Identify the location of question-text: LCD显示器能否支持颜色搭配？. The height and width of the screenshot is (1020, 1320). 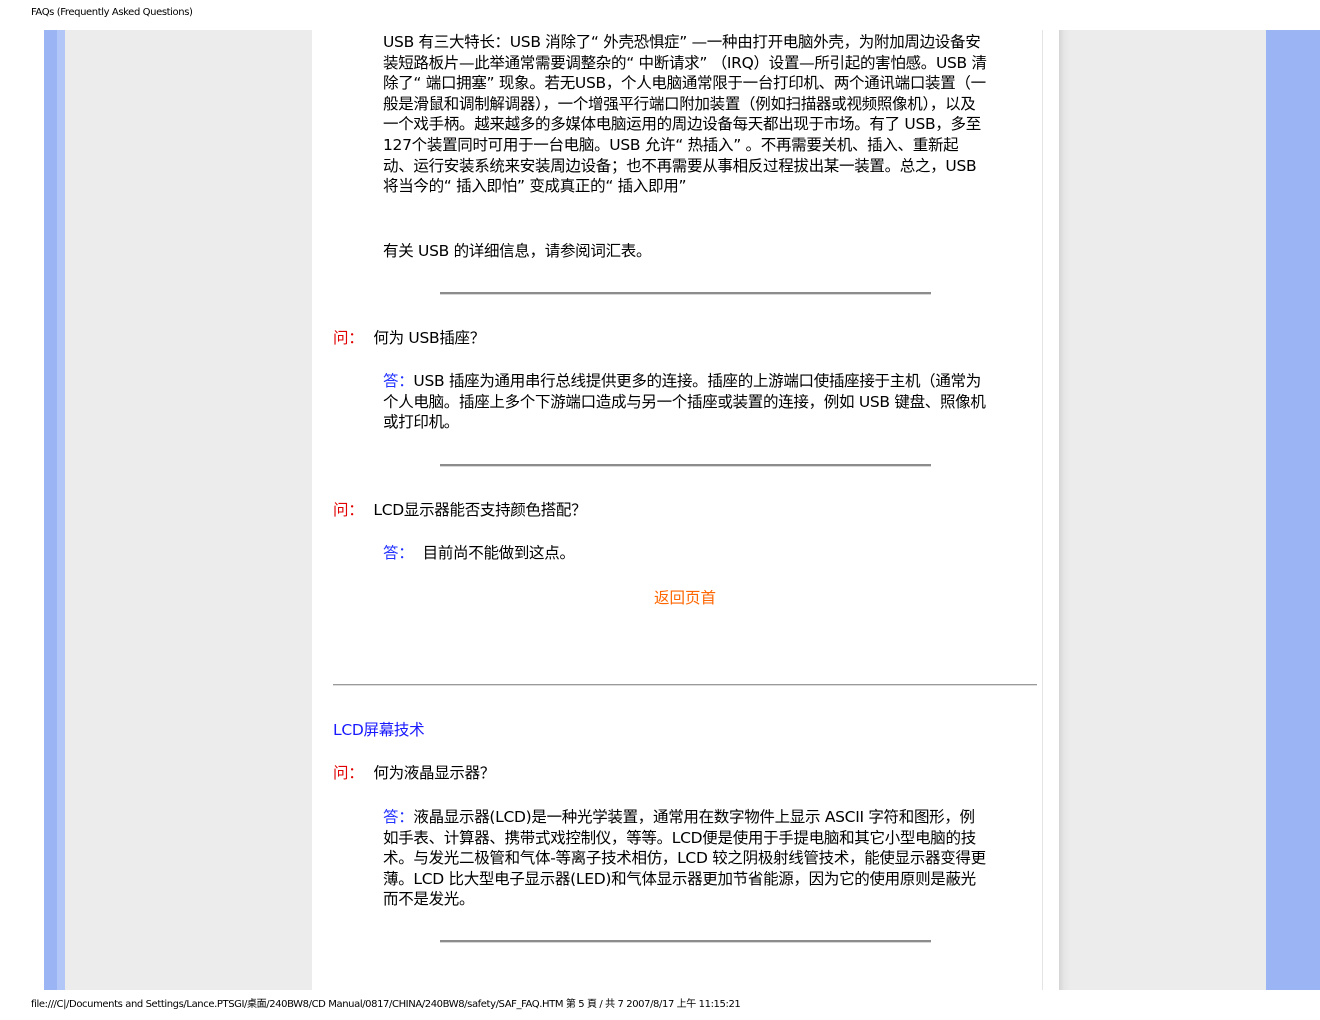
(480, 510).